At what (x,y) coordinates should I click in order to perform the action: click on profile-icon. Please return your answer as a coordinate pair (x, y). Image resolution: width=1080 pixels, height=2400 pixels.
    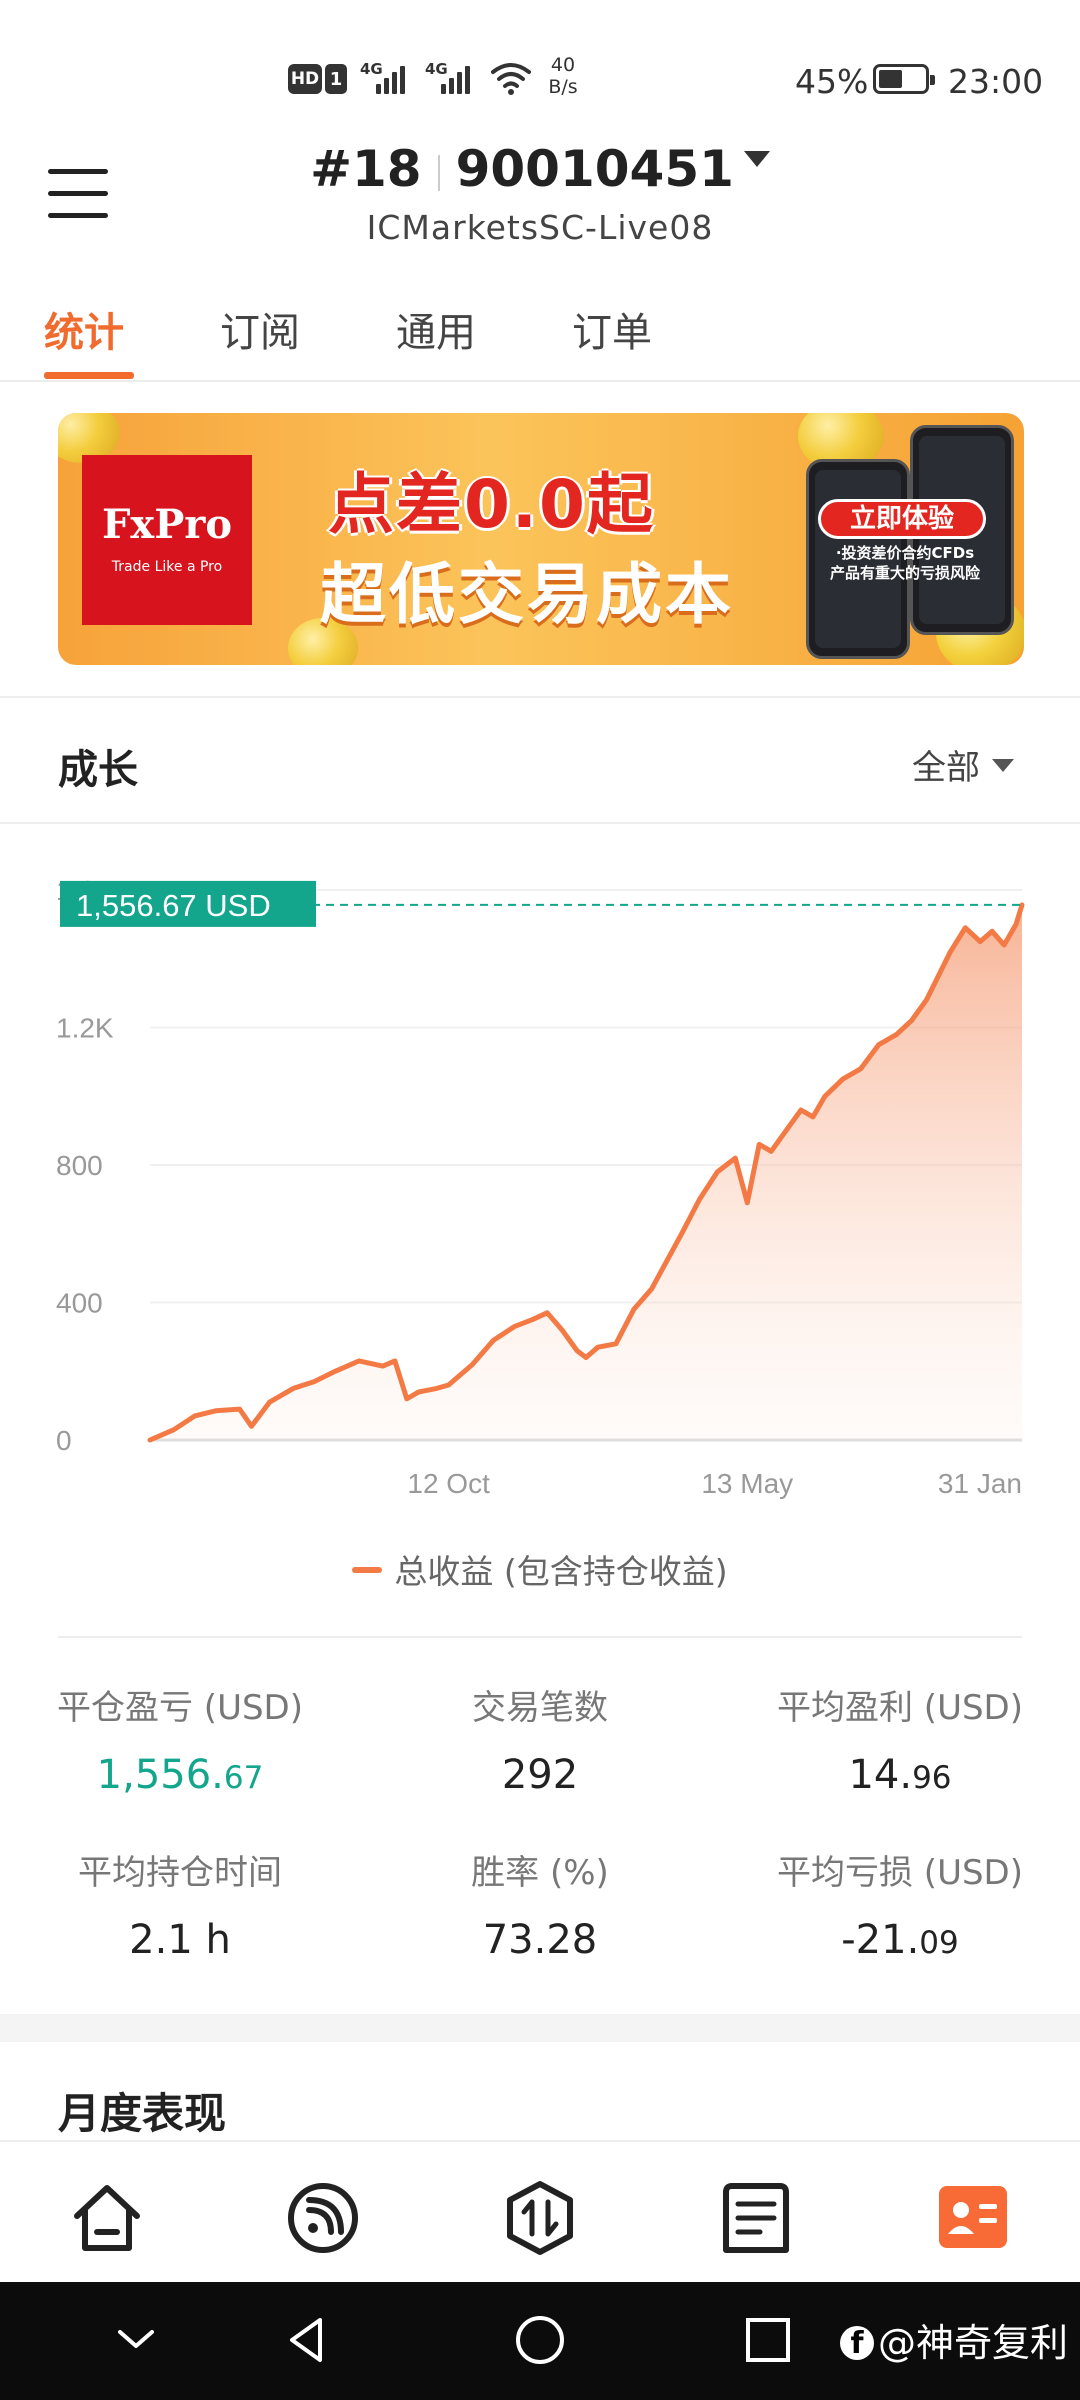
    Looking at the image, I should click on (973, 2218).